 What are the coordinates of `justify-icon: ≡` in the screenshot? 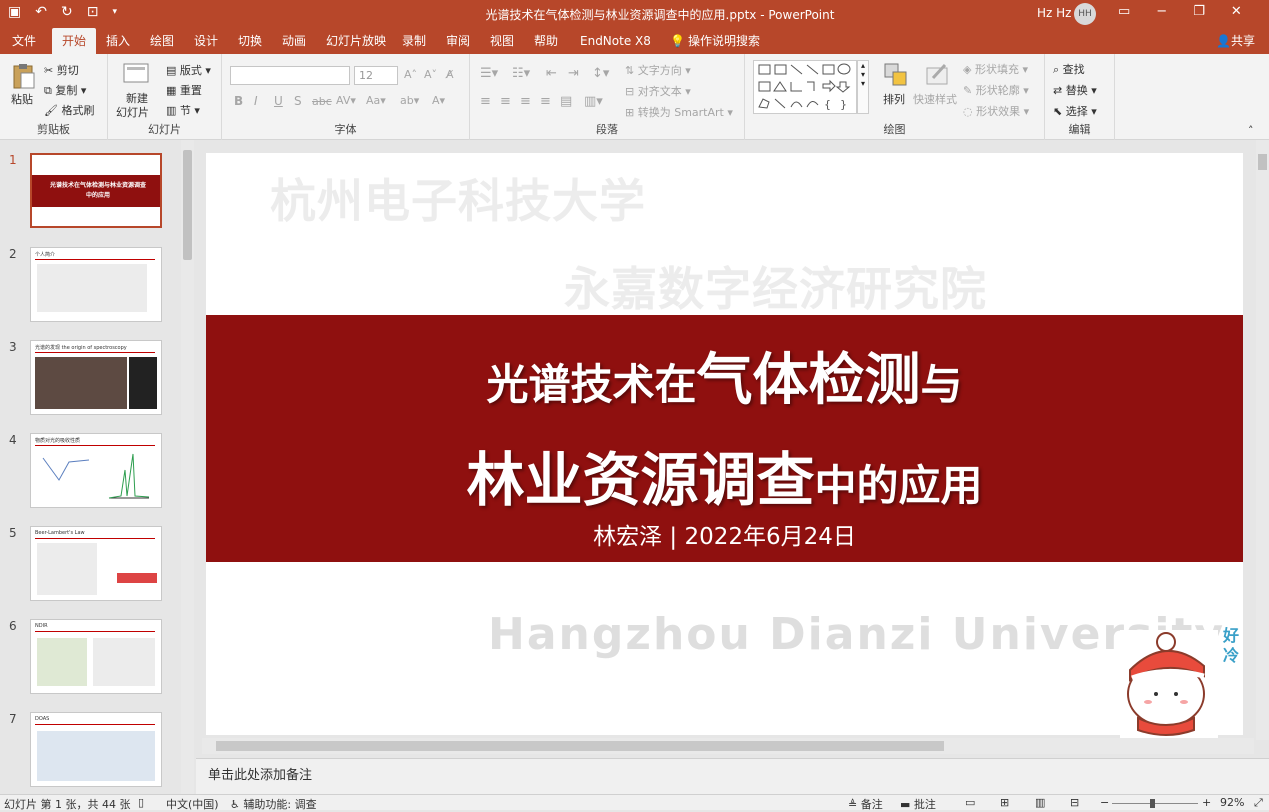 It's located at (545, 101).